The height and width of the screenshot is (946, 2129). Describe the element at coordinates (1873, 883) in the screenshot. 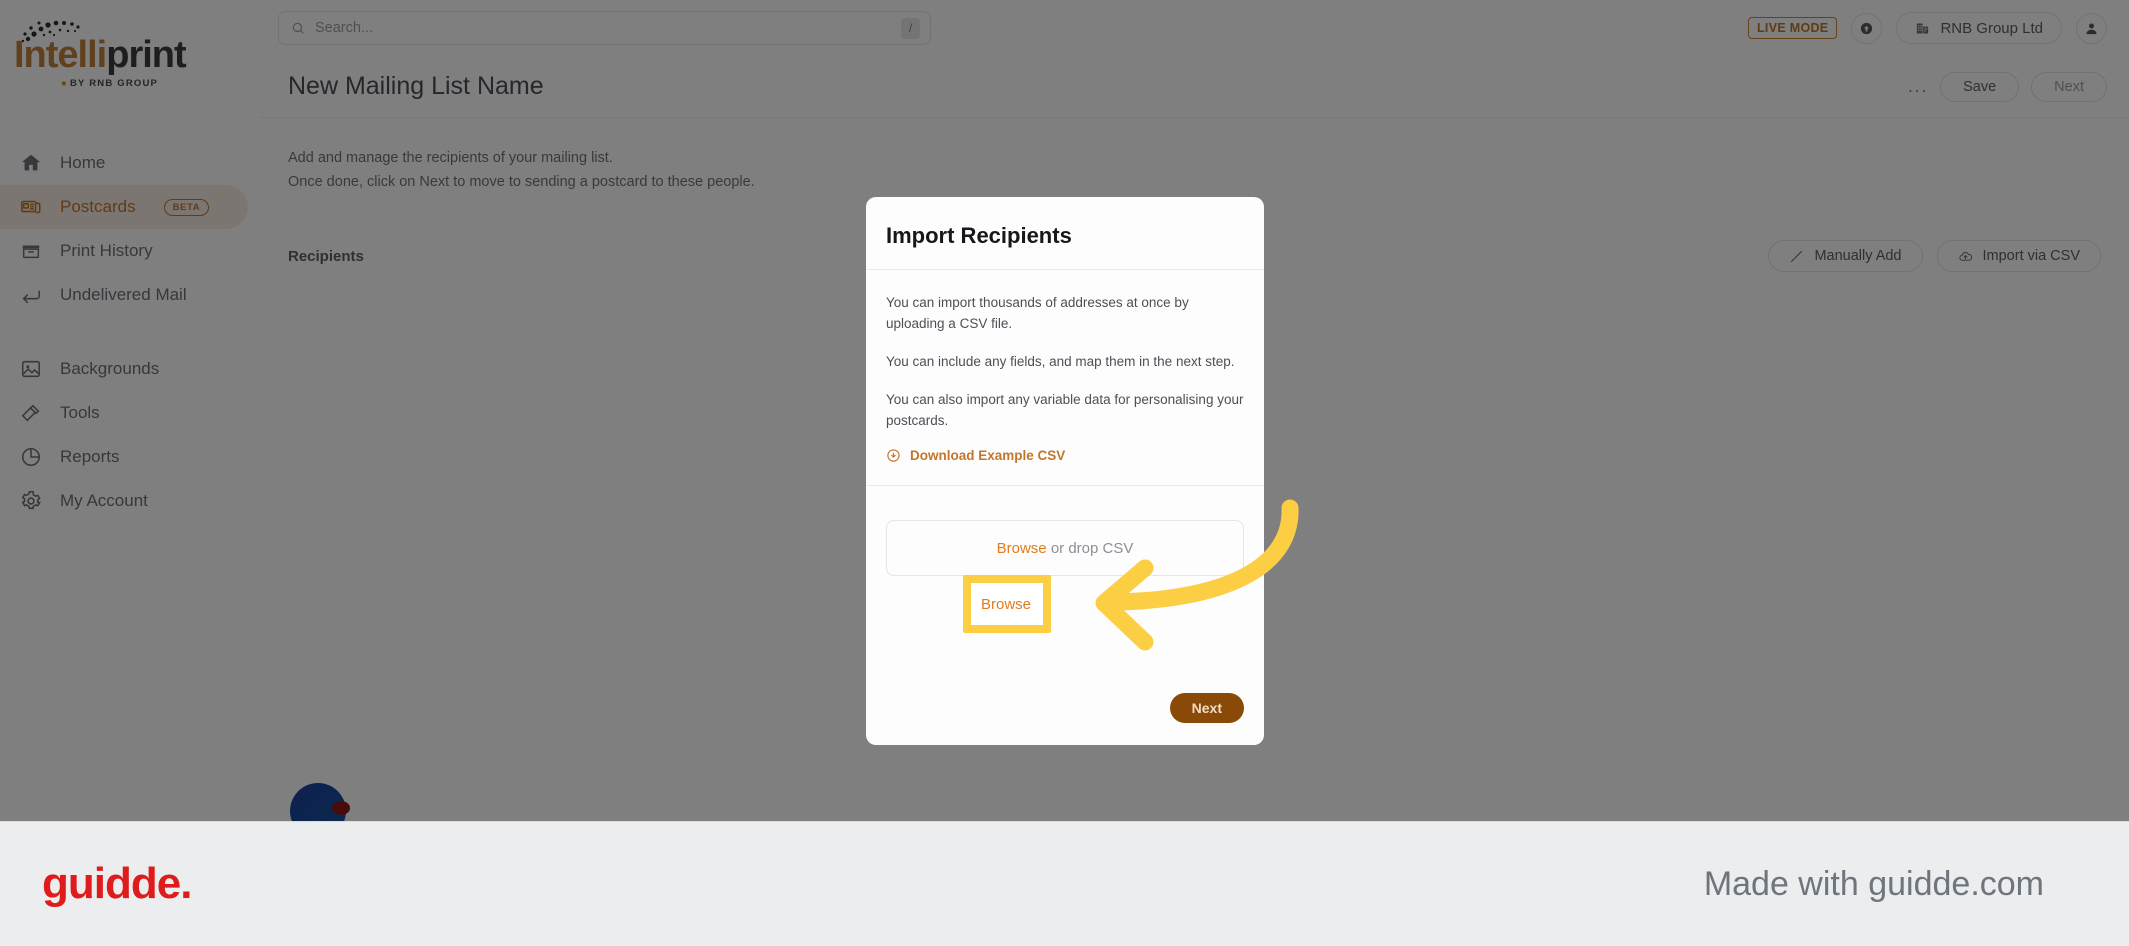

I see `guidde-tagline: Made with guidde.com` at that location.